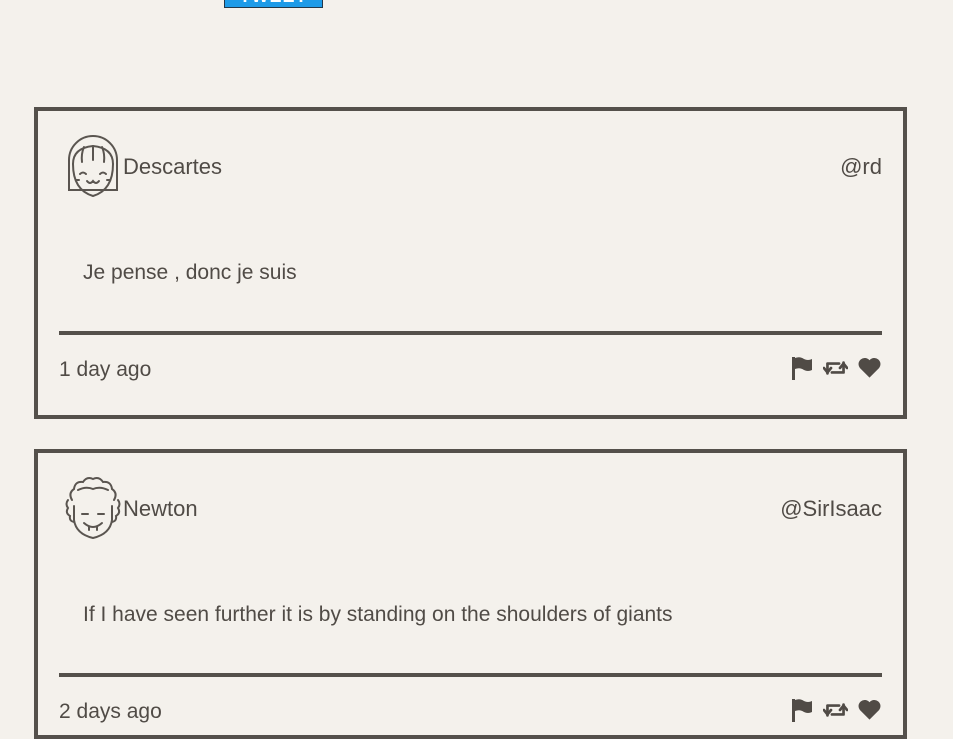 This screenshot has width=953, height=739. I want to click on girl-face-icon, so click(93, 167).